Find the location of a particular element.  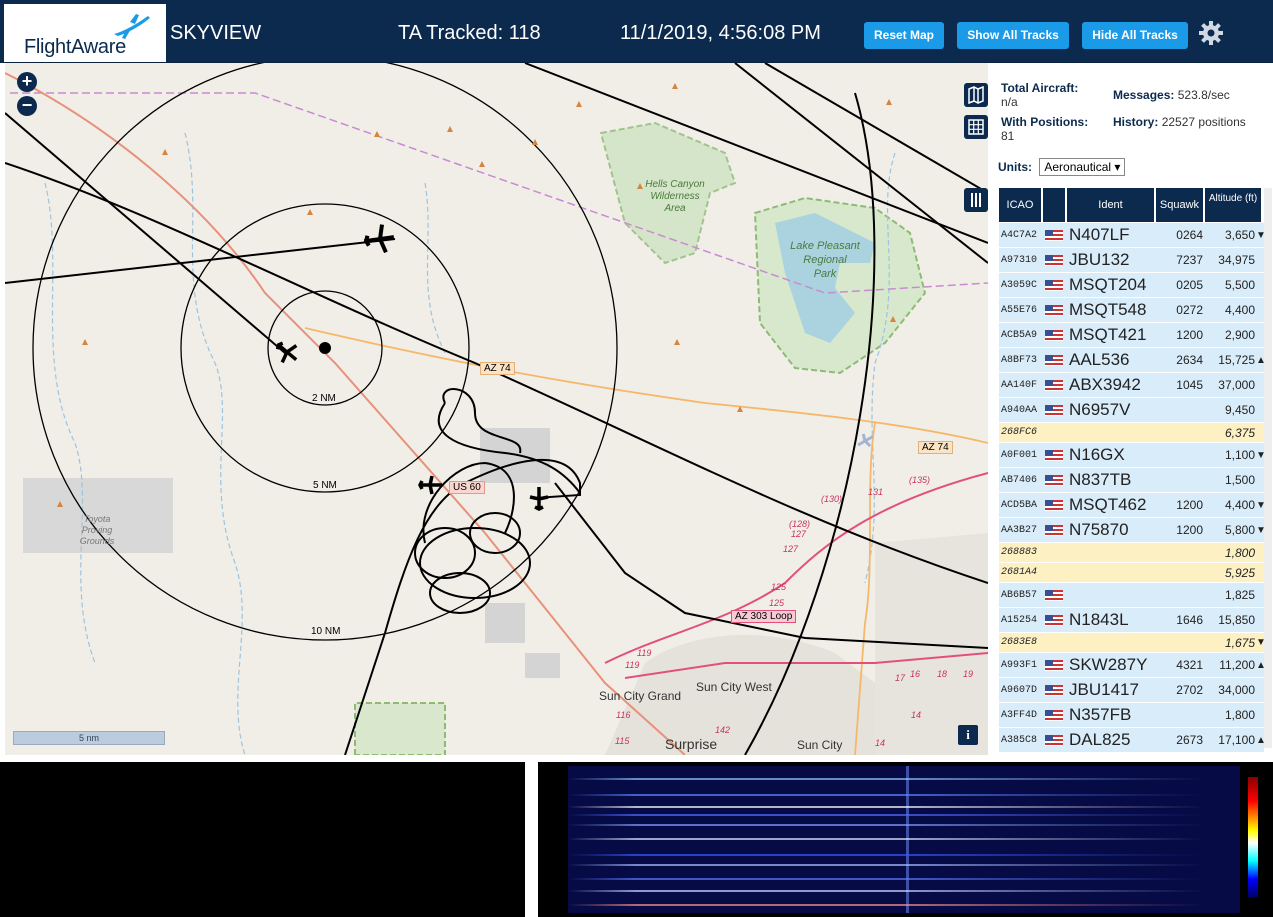

az-74-road is located at coordinates (646, 385).